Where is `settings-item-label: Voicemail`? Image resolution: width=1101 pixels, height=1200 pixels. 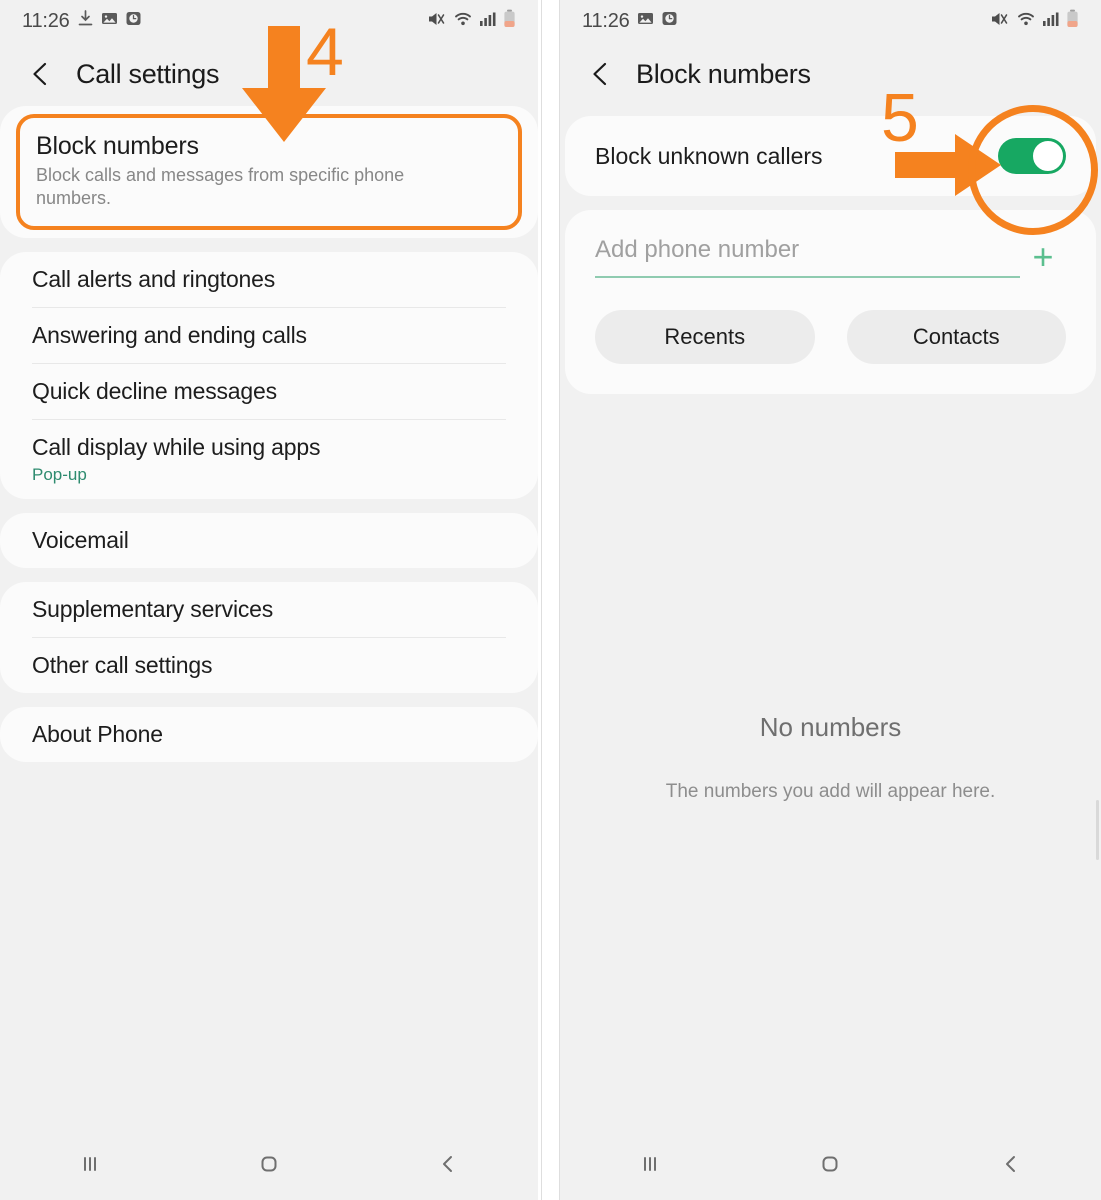 settings-item-label: Voicemail is located at coordinates (80, 540).